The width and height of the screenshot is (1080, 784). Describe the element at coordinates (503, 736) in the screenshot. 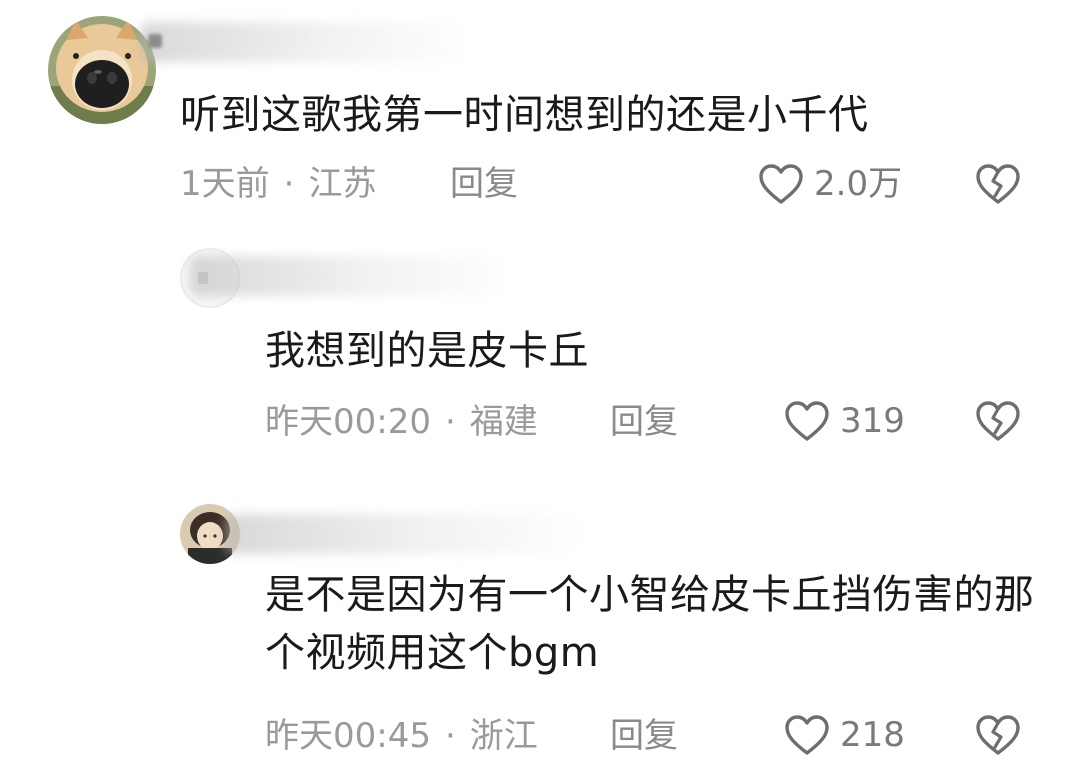

I see `comment-location: 浙江` at that location.